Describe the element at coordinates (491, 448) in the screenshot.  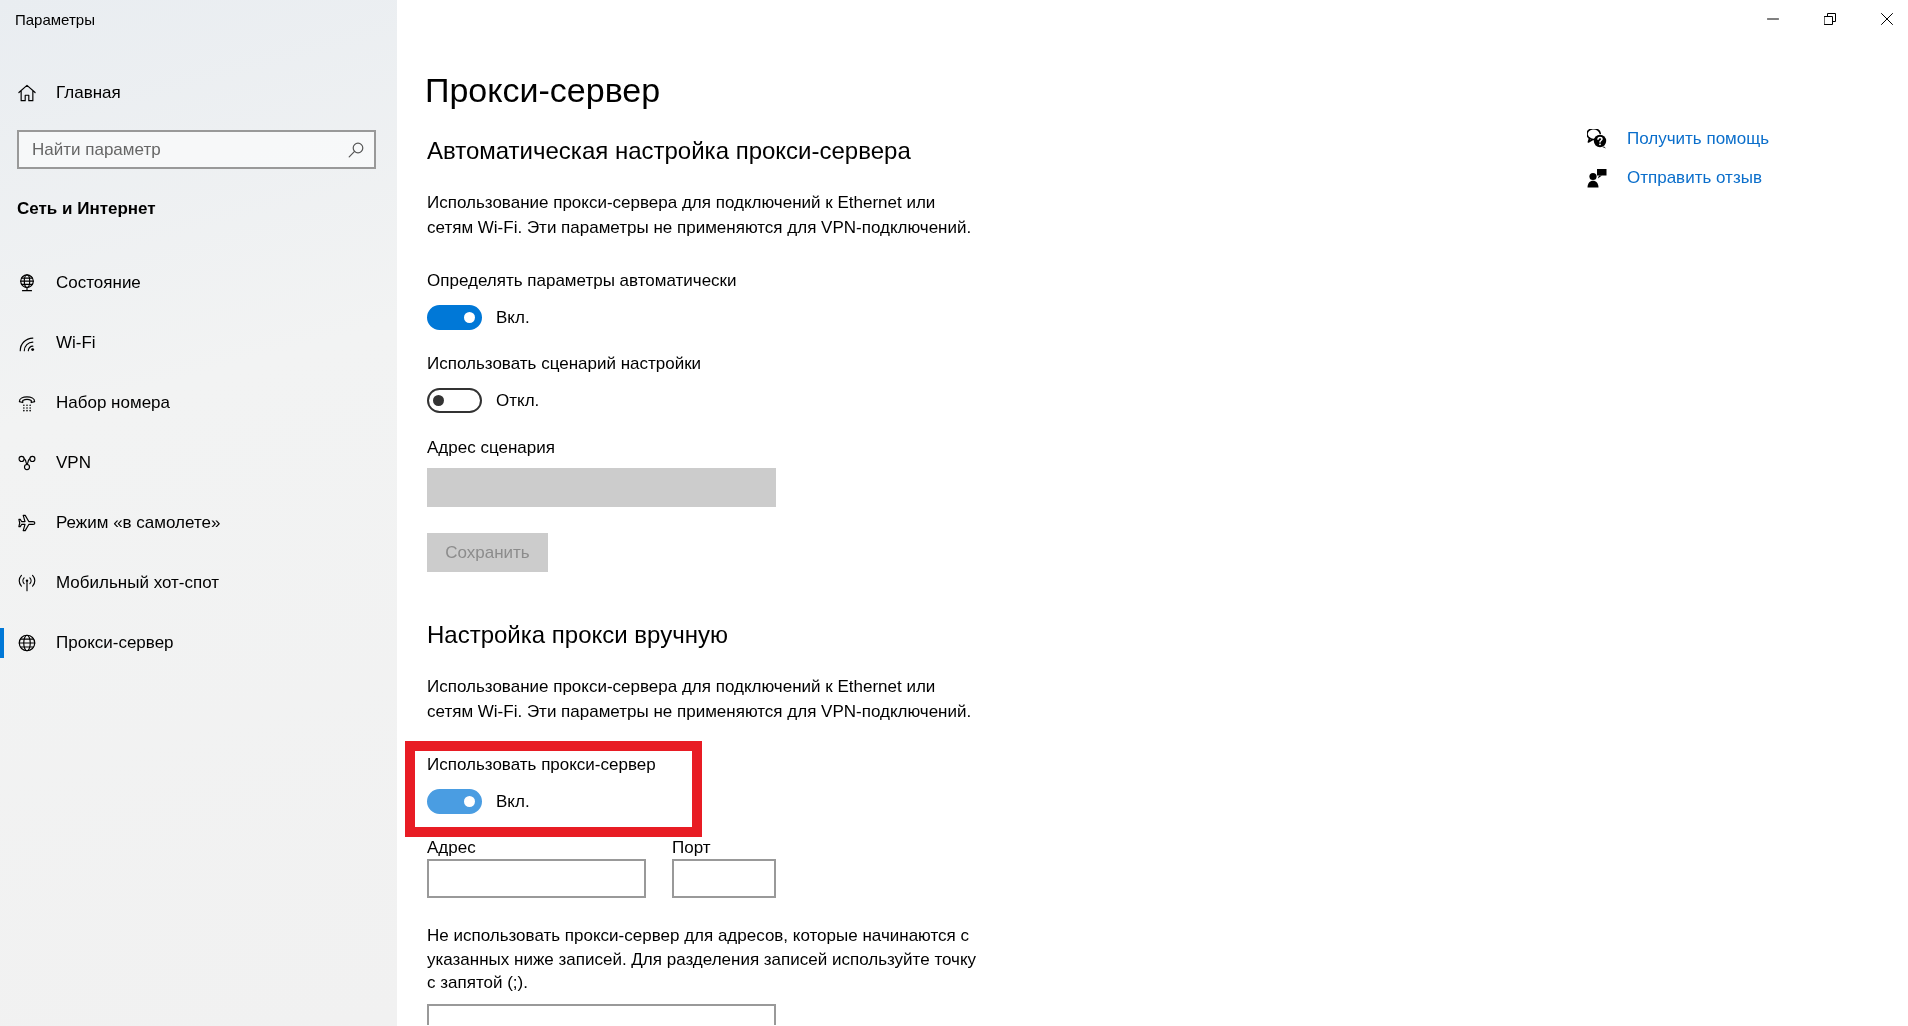
I see `field-label: Адрес сценария` at that location.